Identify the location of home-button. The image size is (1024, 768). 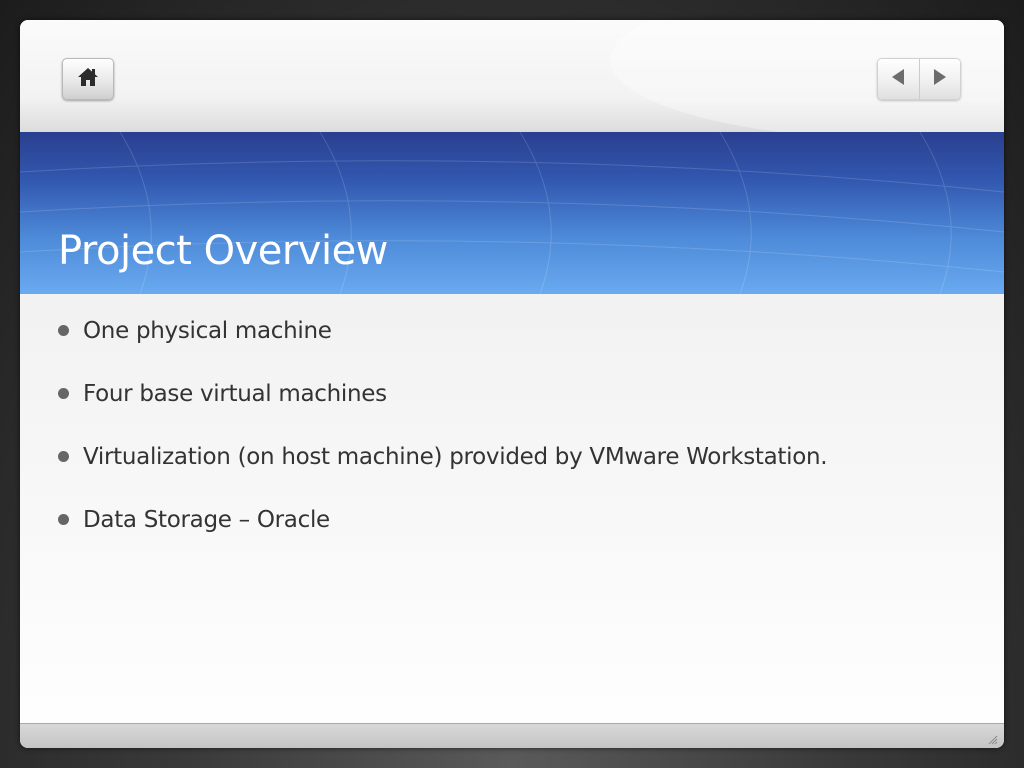
(88, 79).